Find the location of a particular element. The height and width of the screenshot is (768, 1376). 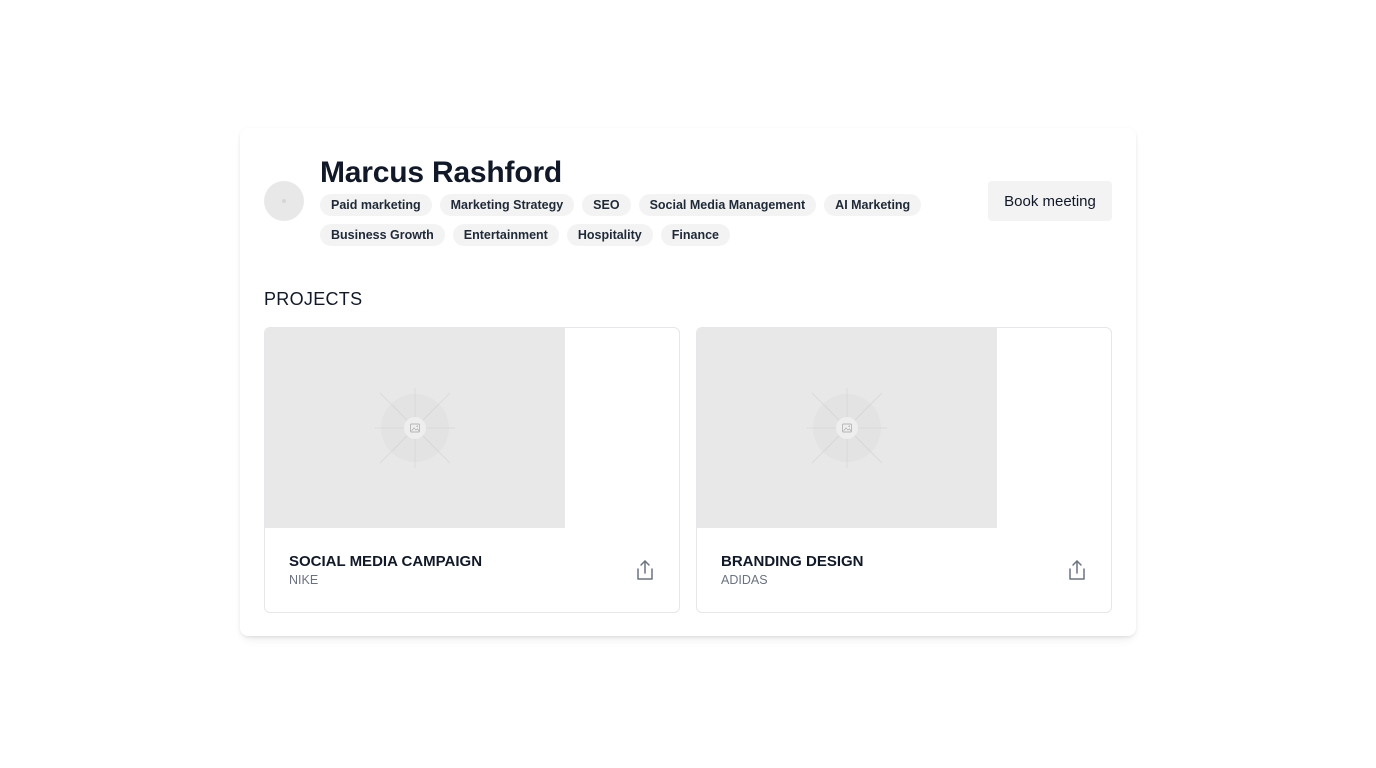

tag-ai-marketing: AI Marketing is located at coordinates (873, 205).